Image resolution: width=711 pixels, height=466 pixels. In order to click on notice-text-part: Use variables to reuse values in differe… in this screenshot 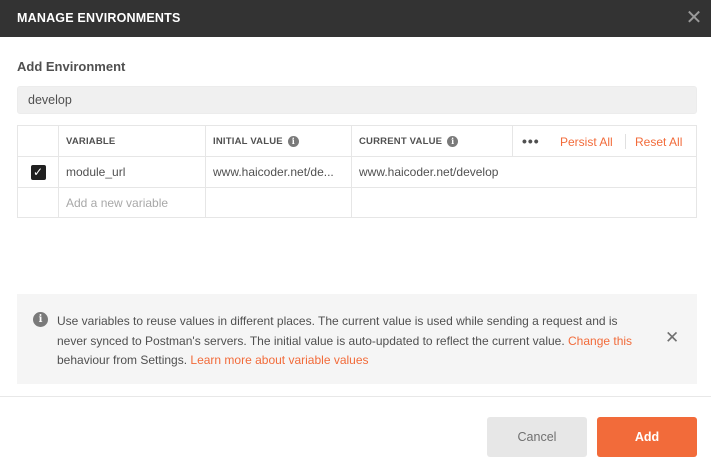, I will do `click(337, 331)`.